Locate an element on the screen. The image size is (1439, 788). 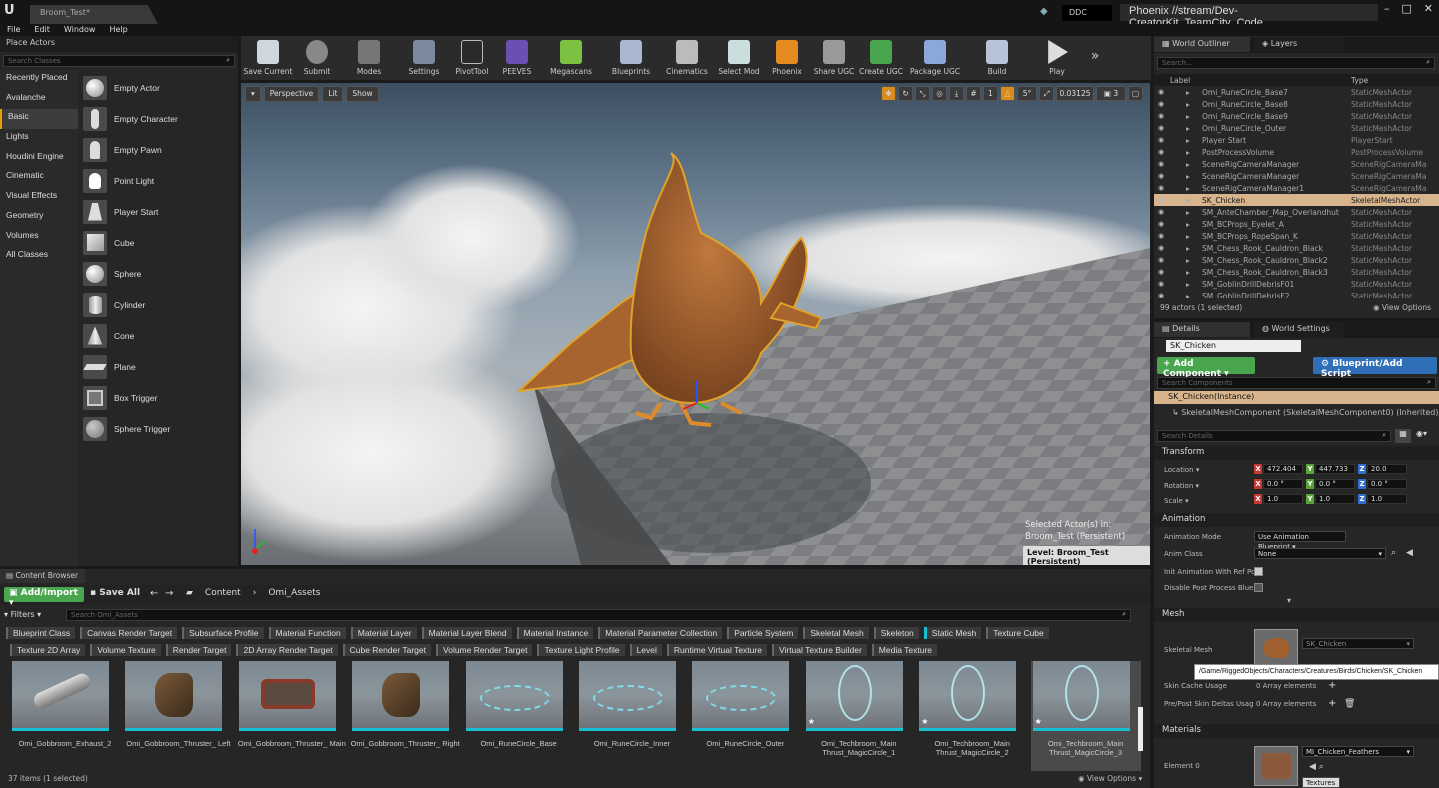
transform-section-header: Transform is located at coordinates (1296, 453).